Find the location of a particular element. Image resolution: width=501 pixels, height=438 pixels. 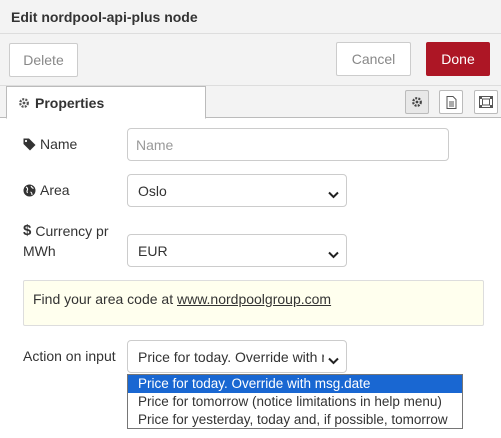

action-select: Price for today. Override with msg.date is located at coordinates (237, 356).